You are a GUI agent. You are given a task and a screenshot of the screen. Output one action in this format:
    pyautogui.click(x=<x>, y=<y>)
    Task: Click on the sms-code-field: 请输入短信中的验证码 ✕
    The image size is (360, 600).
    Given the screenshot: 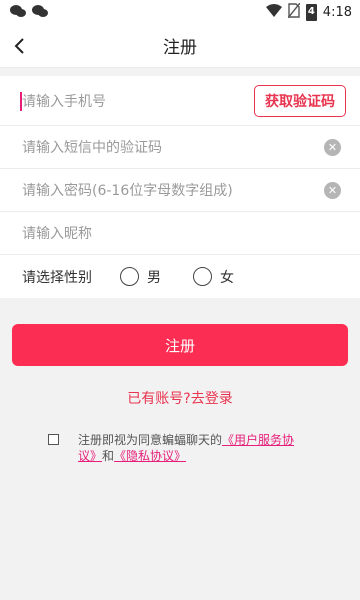 What is the action you would take?
    pyautogui.click(x=180, y=147)
    